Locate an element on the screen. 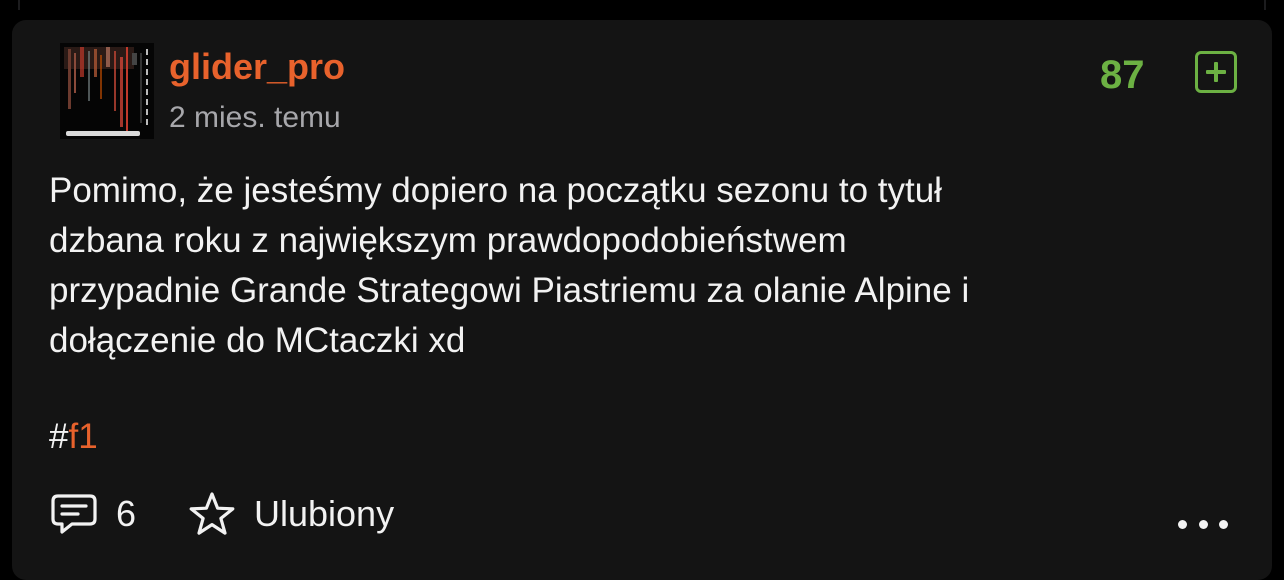 This screenshot has height=580, width=1284. favorite-button: Ulubiony is located at coordinates (291, 514).